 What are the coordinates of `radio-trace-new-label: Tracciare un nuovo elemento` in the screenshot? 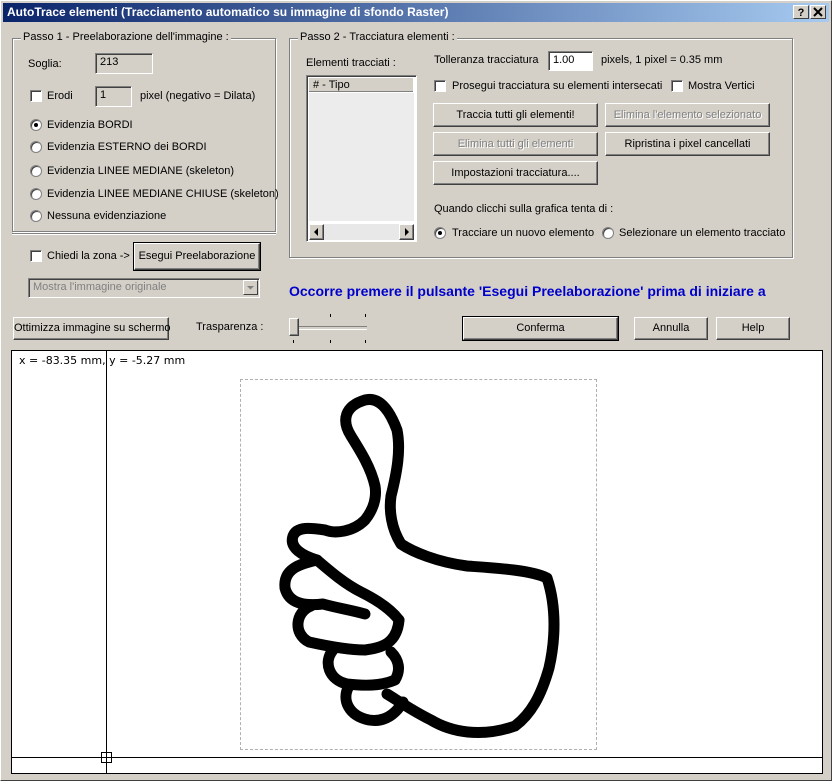 It's located at (523, 233).